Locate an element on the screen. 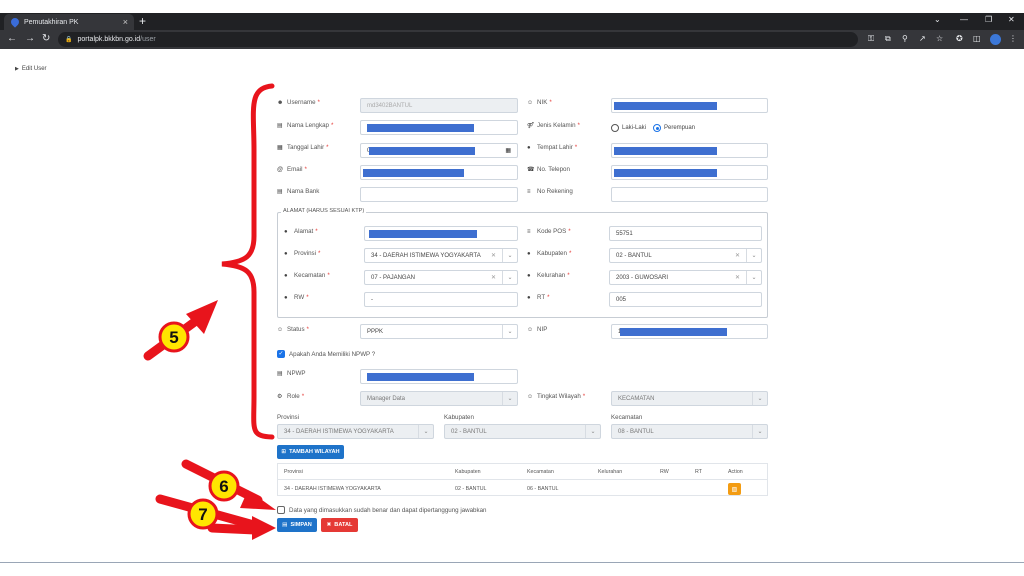 This screenshot has width=1024, height=576. wilayah-kecamatan-select: 08 - BANTUL ⌄ is located at coordinates (689, 431).